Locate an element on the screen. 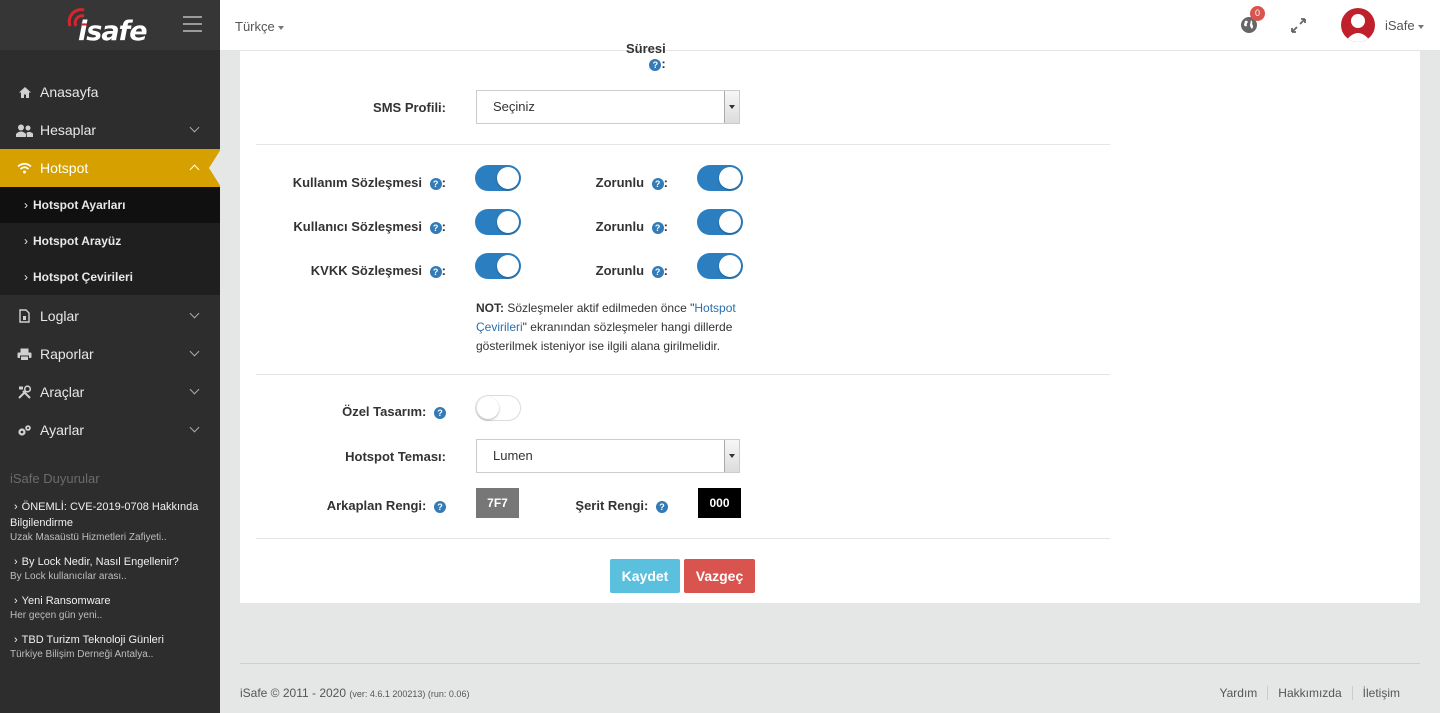 Image resolution: width=1440 pixels, height=713 pixels. announcement-item: › Yeni Ransomware Her geçen gün yeni.. is located at coordinates (112, 608).